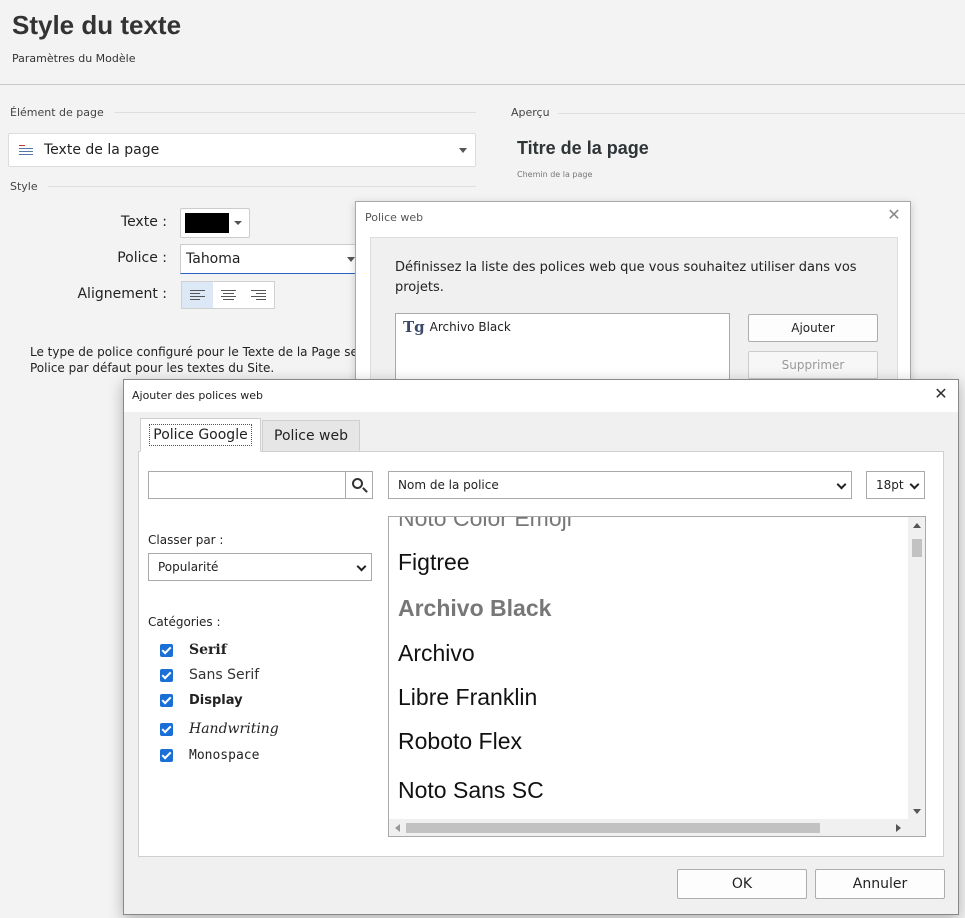  Describe the element at coordinates (74, 58) in the screenshot. I see `page-subtitle: Paramètres du Modèle` at that location.